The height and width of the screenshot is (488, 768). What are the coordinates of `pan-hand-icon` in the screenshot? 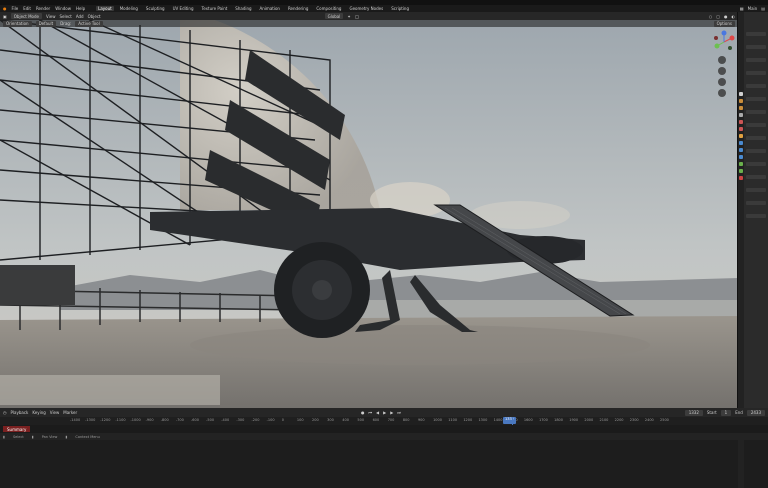 It's located at (722, 71).